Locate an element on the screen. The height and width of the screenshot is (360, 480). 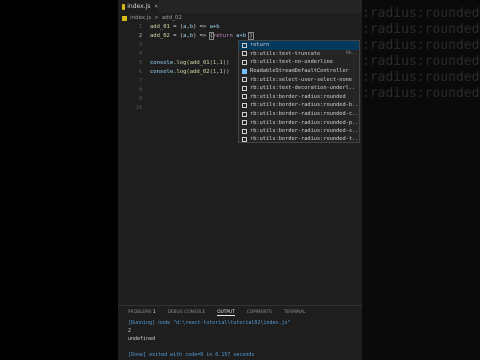
suggest-item: rb:utils:text-decoration-underl.. is located at coordinates (299, 88).